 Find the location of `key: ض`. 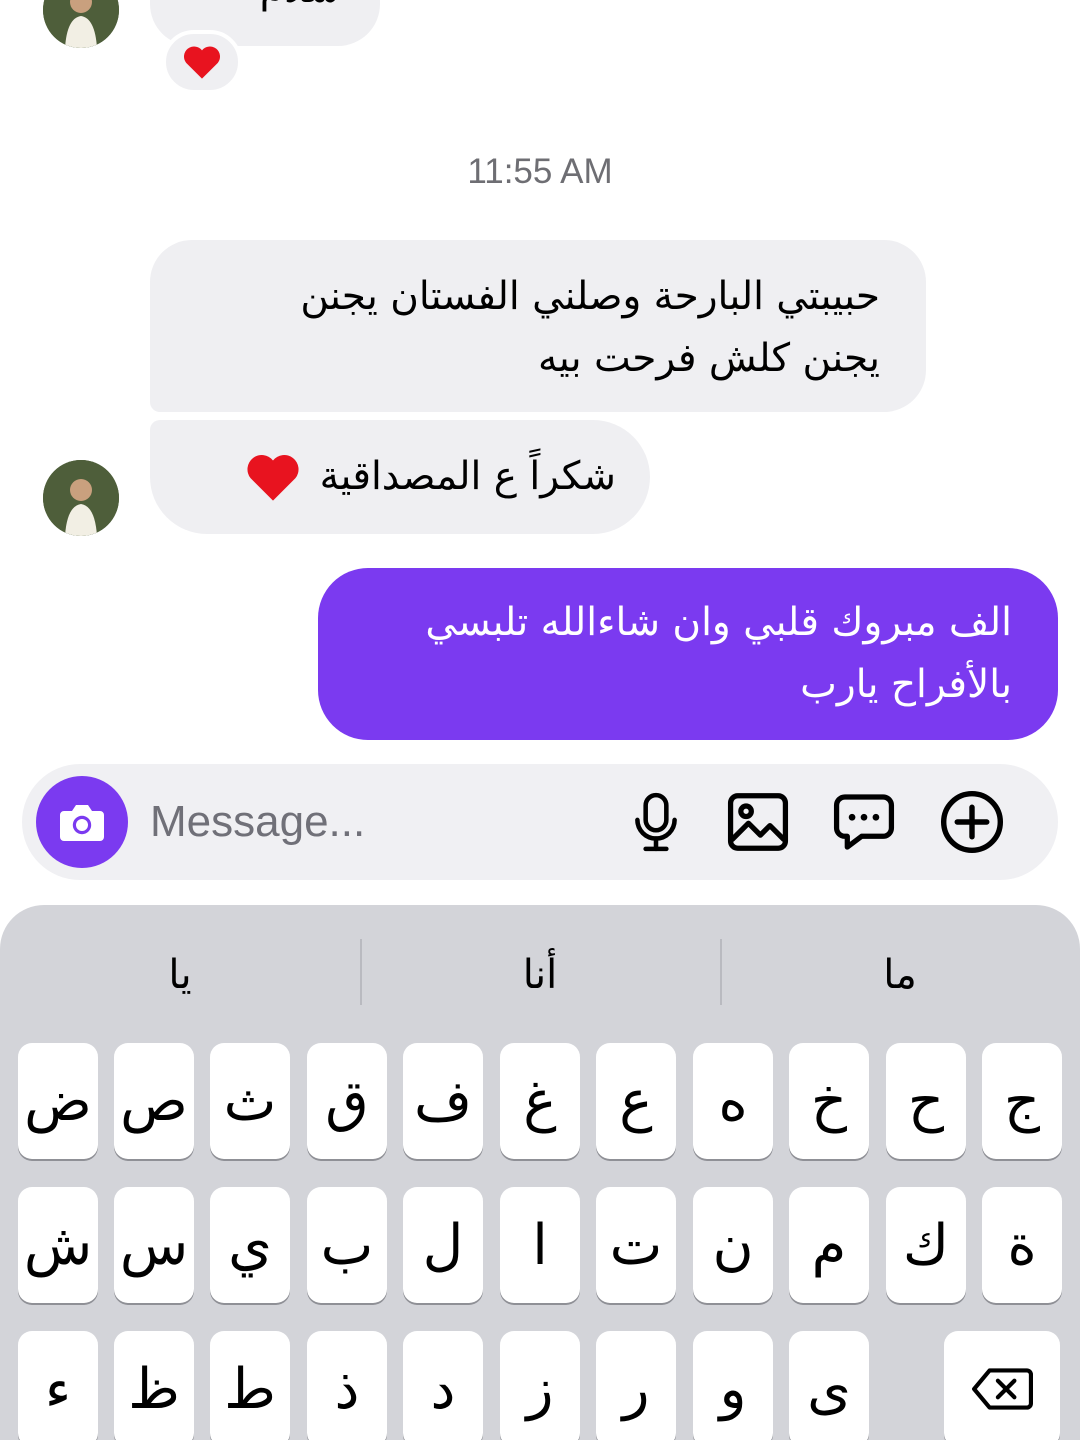

key: ض is located at coordinates (58, 1101).